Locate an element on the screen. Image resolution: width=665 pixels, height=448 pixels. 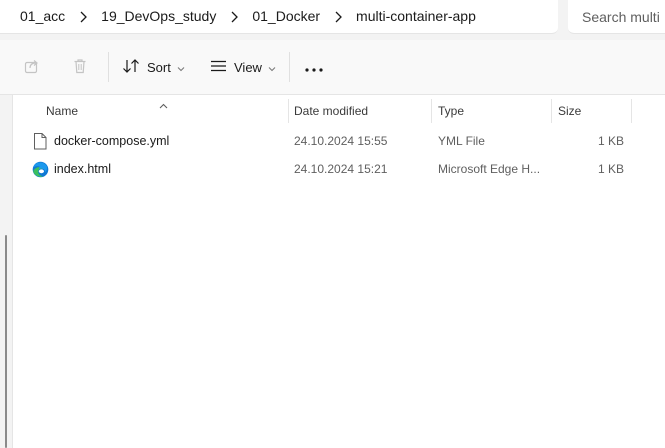
sort-button: Sort is located at coordinates (153, 67).